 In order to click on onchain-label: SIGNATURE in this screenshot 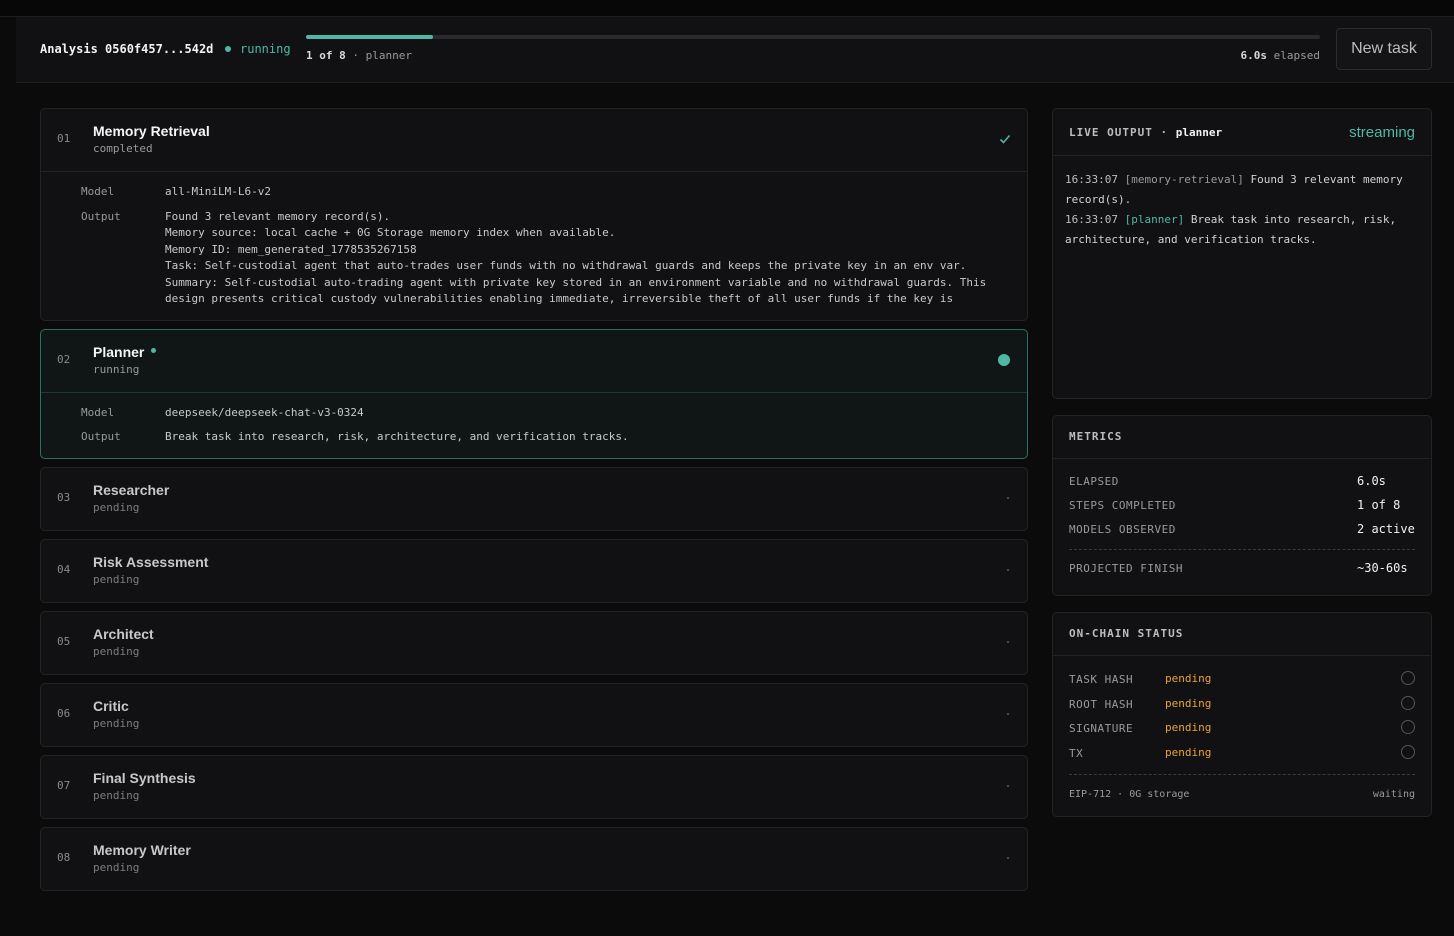, I will do `click(1101, 728)`.